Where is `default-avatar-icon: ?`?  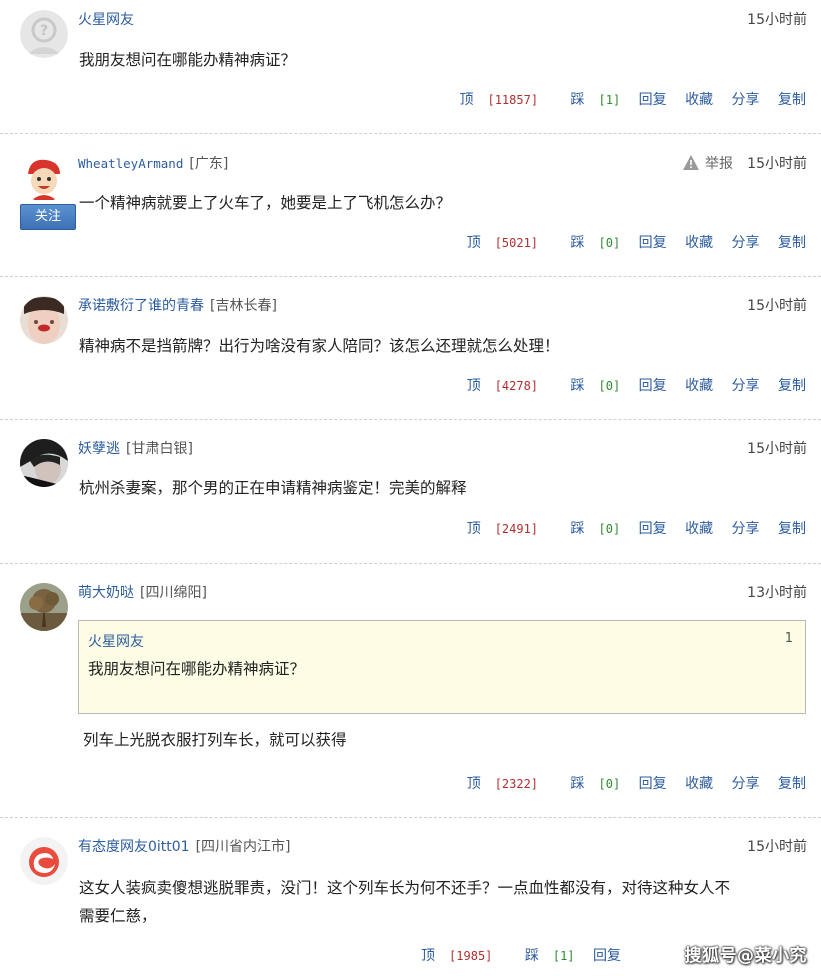 default-avatar-icon: ? is located at coordinates (44, 34).